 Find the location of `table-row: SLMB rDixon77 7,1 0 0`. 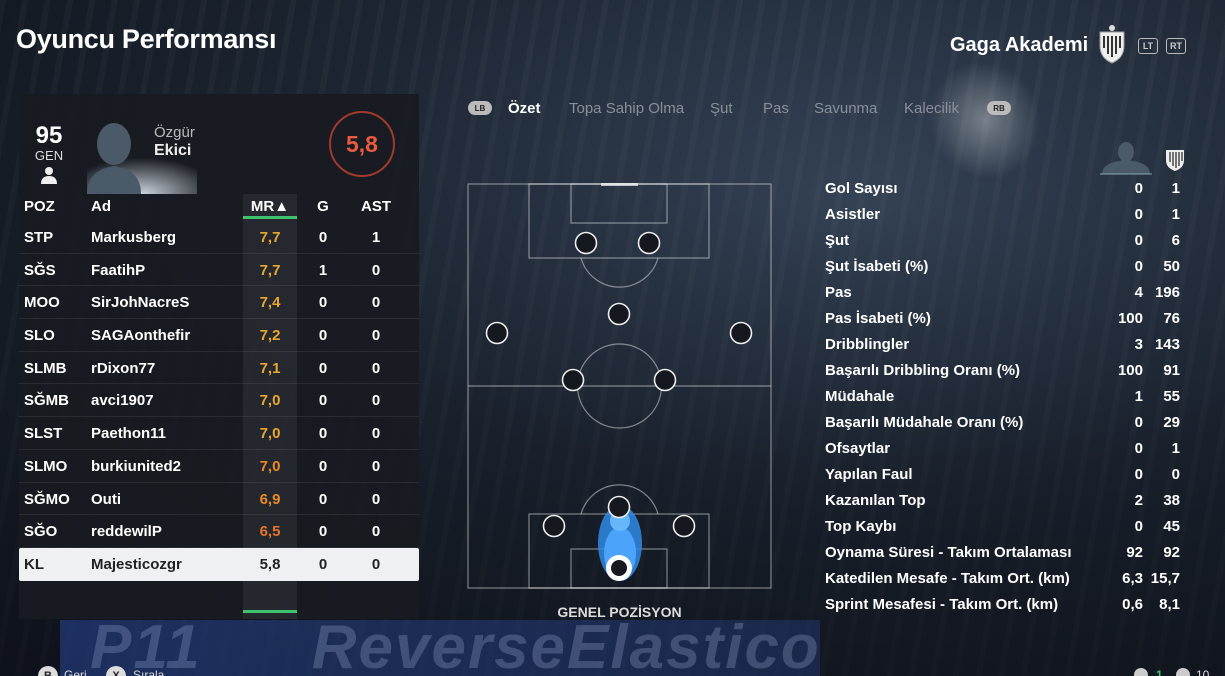

table-row: SLMB rDixon77 7,1 0 0 is located at coordinates (219, 368).